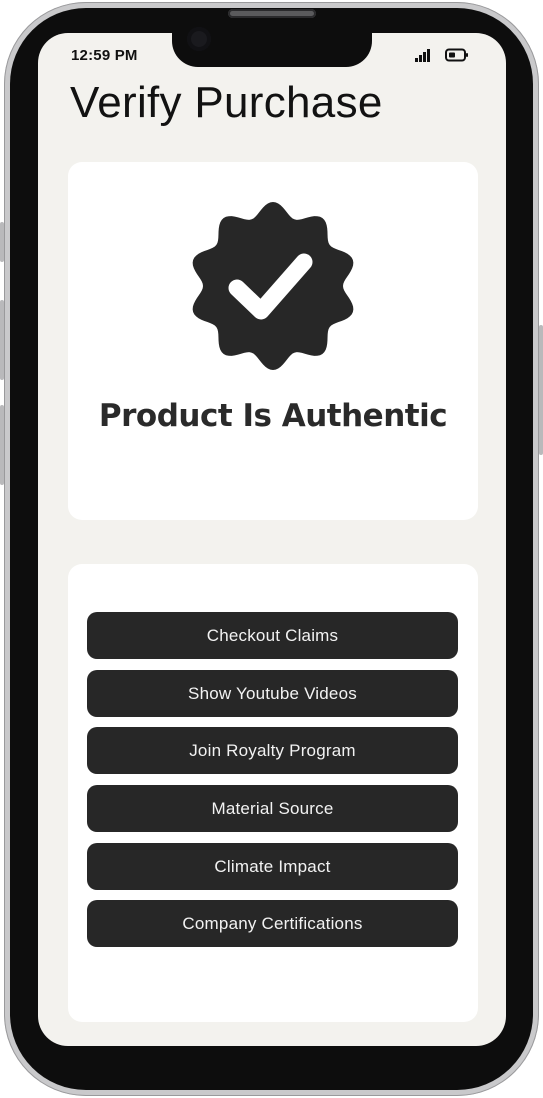 Image resolution: width=543 pixels, height=1098 pixels. What do you see at coordinates (272, 13) in the screenshot?
I see `speaker-grille` at bounding box center [272, 13].